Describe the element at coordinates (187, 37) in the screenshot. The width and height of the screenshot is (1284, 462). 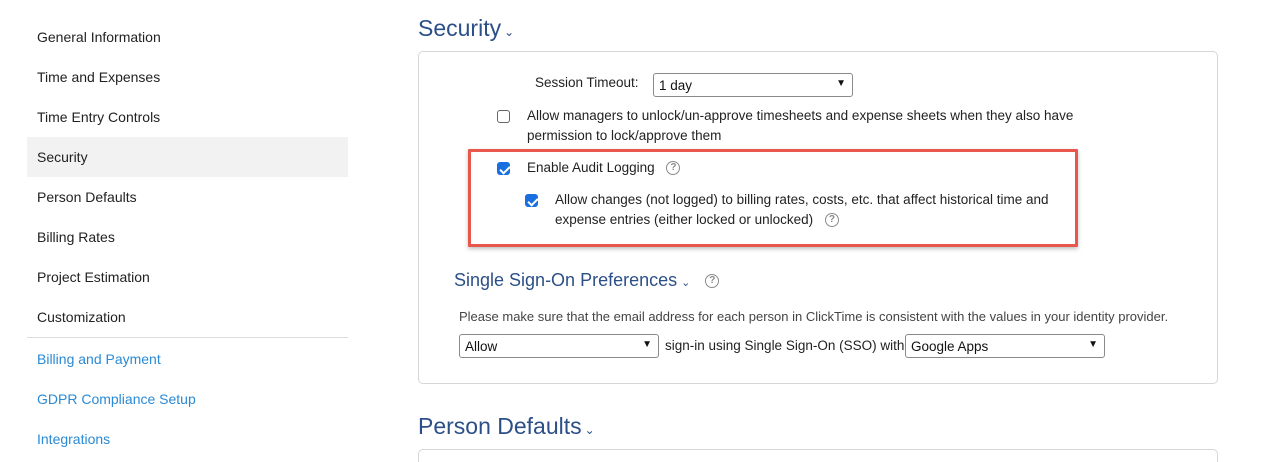
I see `sidebar-item-general-information: General Information` at that location.